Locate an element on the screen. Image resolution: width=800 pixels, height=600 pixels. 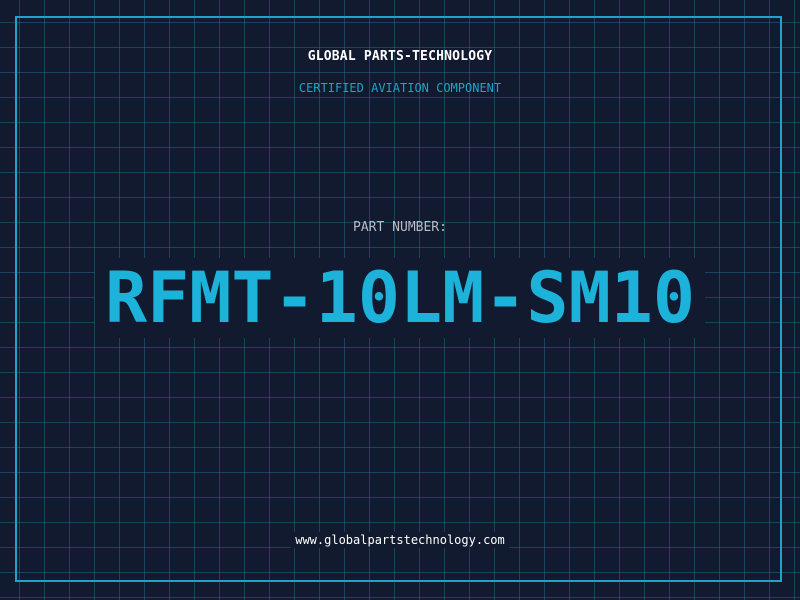
website-url: www.globalpartstechnology.com is located at coordinates (400, 540).